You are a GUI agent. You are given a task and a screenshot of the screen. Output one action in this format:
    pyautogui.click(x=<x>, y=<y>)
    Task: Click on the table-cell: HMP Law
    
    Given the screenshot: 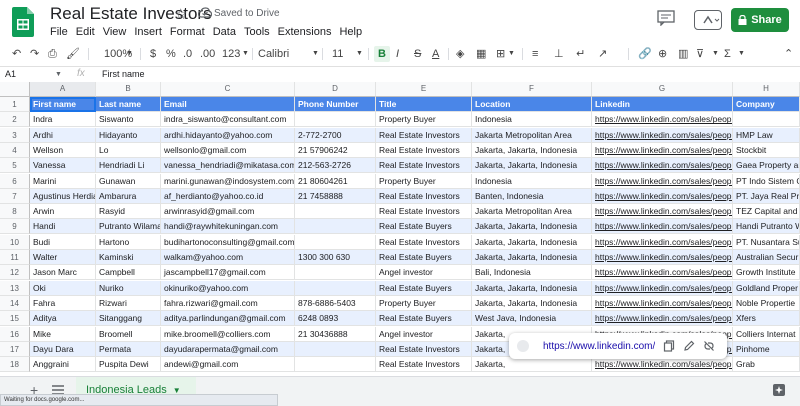 What is the action you would take?
    pyautogui.click(x=766, y=135)
    